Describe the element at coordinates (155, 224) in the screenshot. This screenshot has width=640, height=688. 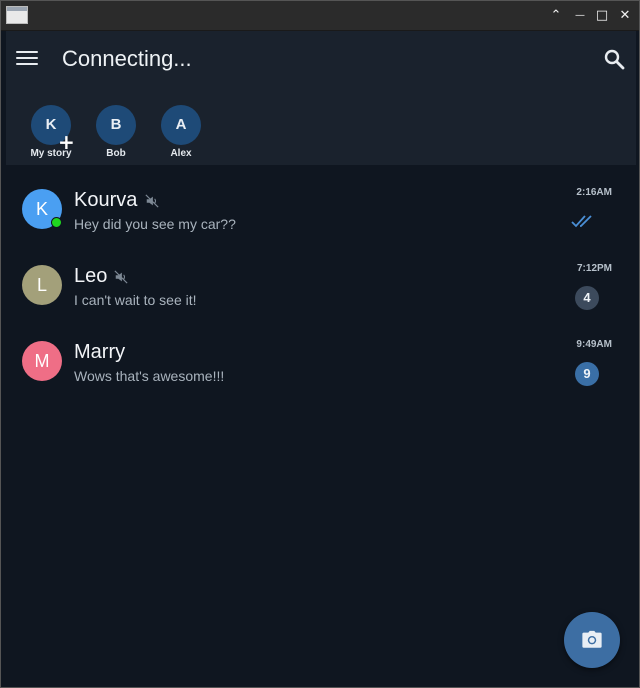
I see `chat-last-message: Hey did you see my car??` at that location.